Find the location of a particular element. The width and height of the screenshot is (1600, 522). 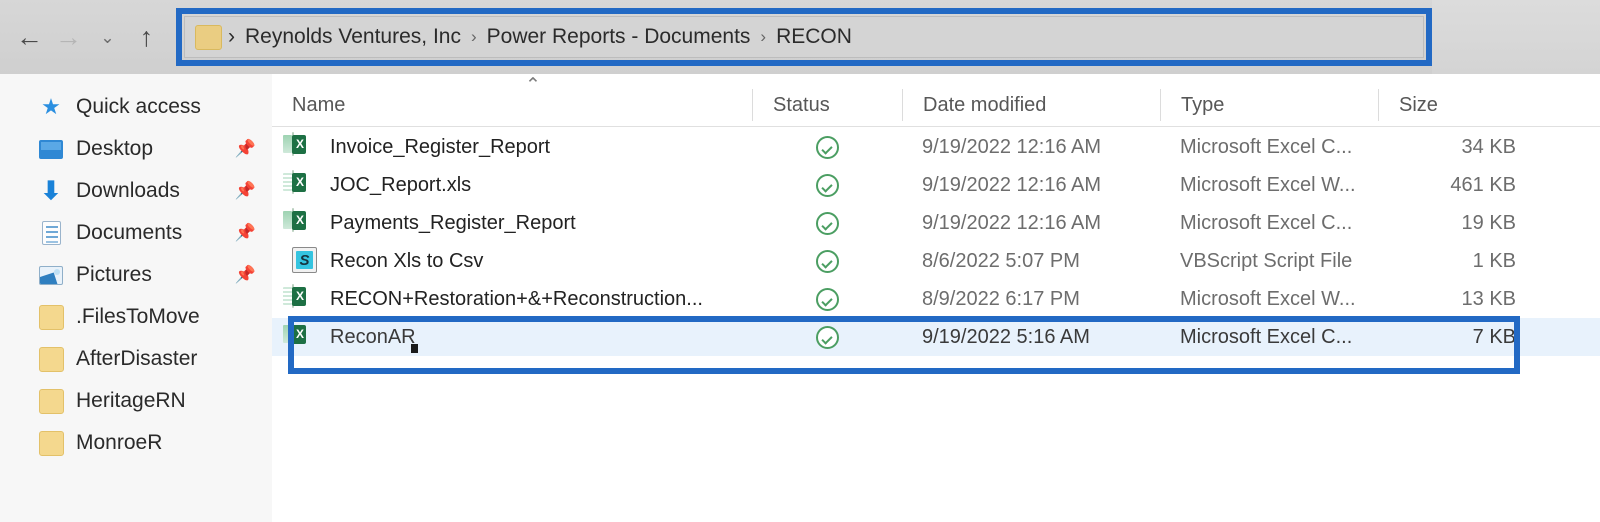

file-size-cell: 461 KB is located at coordinates (1483, 184).